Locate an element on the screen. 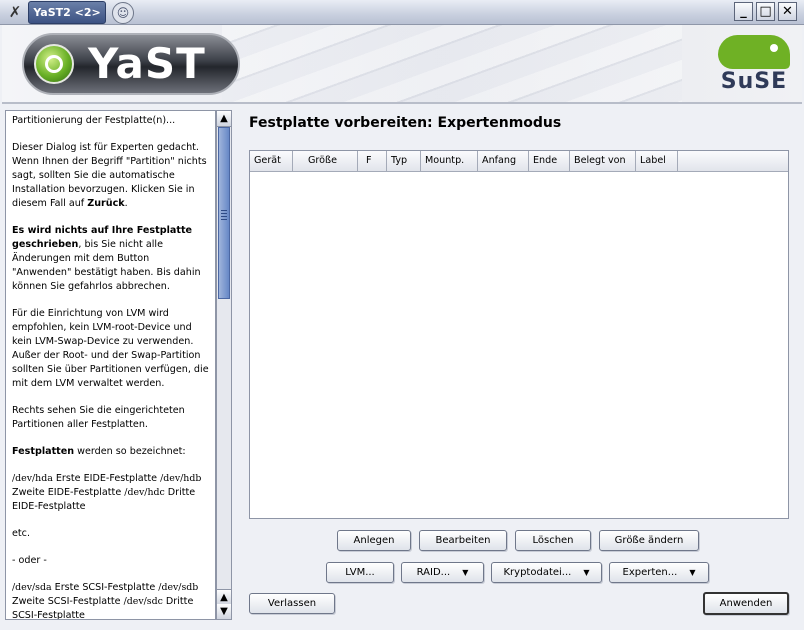 The height and width of the screenshot is (630, 804). yast-logo-text: YaST is located at coordinates (147, 63).